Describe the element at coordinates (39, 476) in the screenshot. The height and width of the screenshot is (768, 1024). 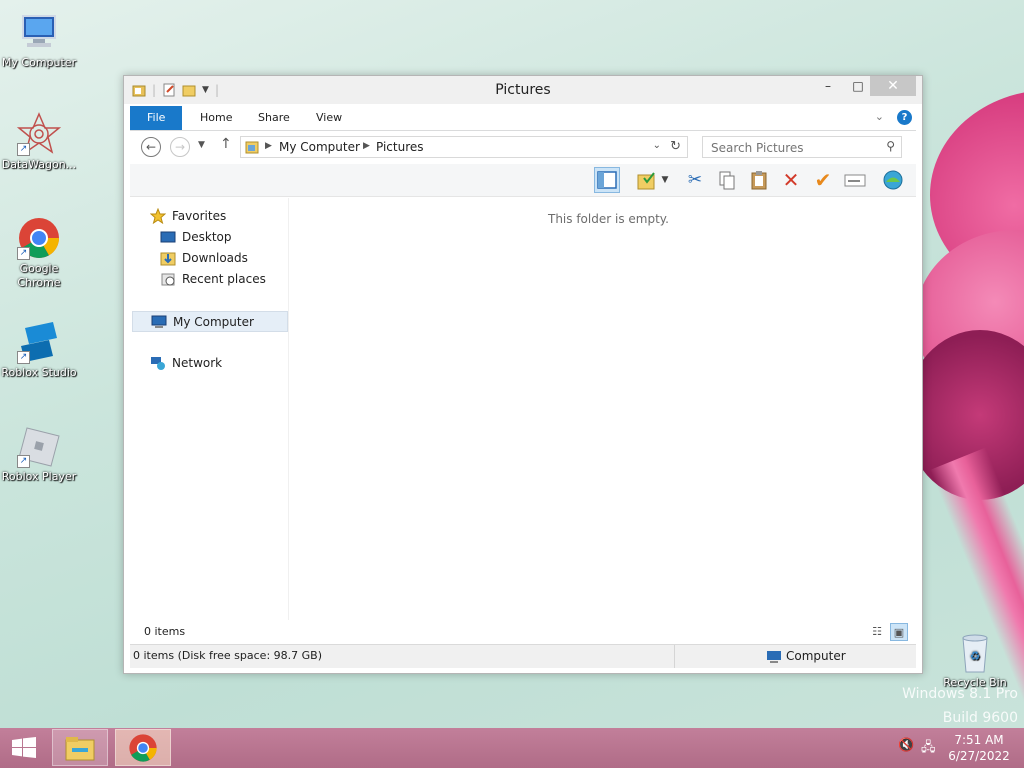
I see `desktop-icon-label: Roblox Player` at that location.